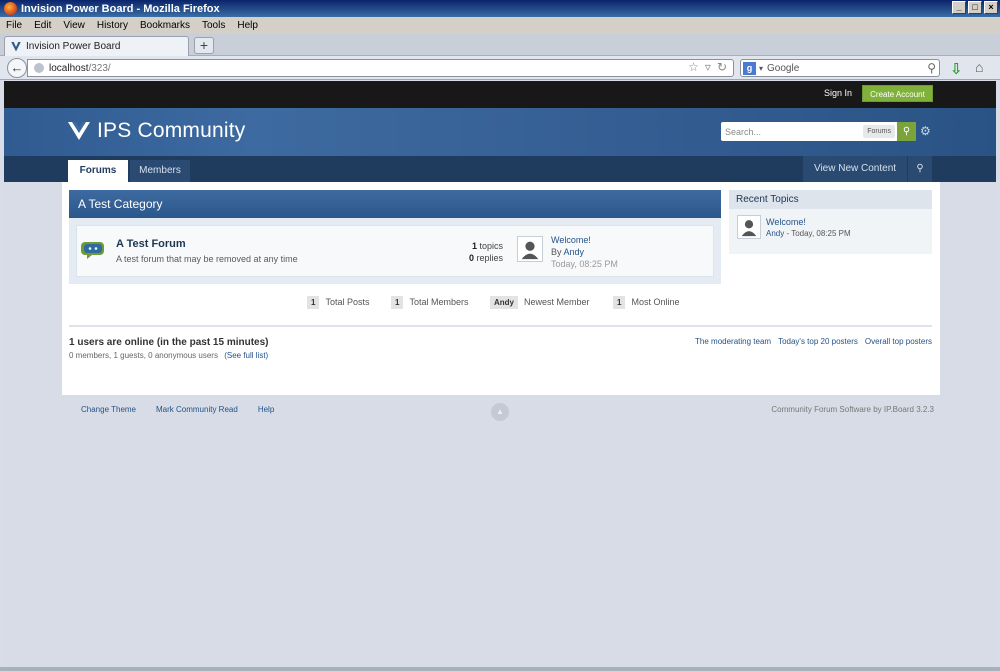 The height and width of the screenshot is (671, 1000). Describe the element at coordinates (73, 46) in the screenshot. I see `browser-tab-title: Invision Power Board` at that location.